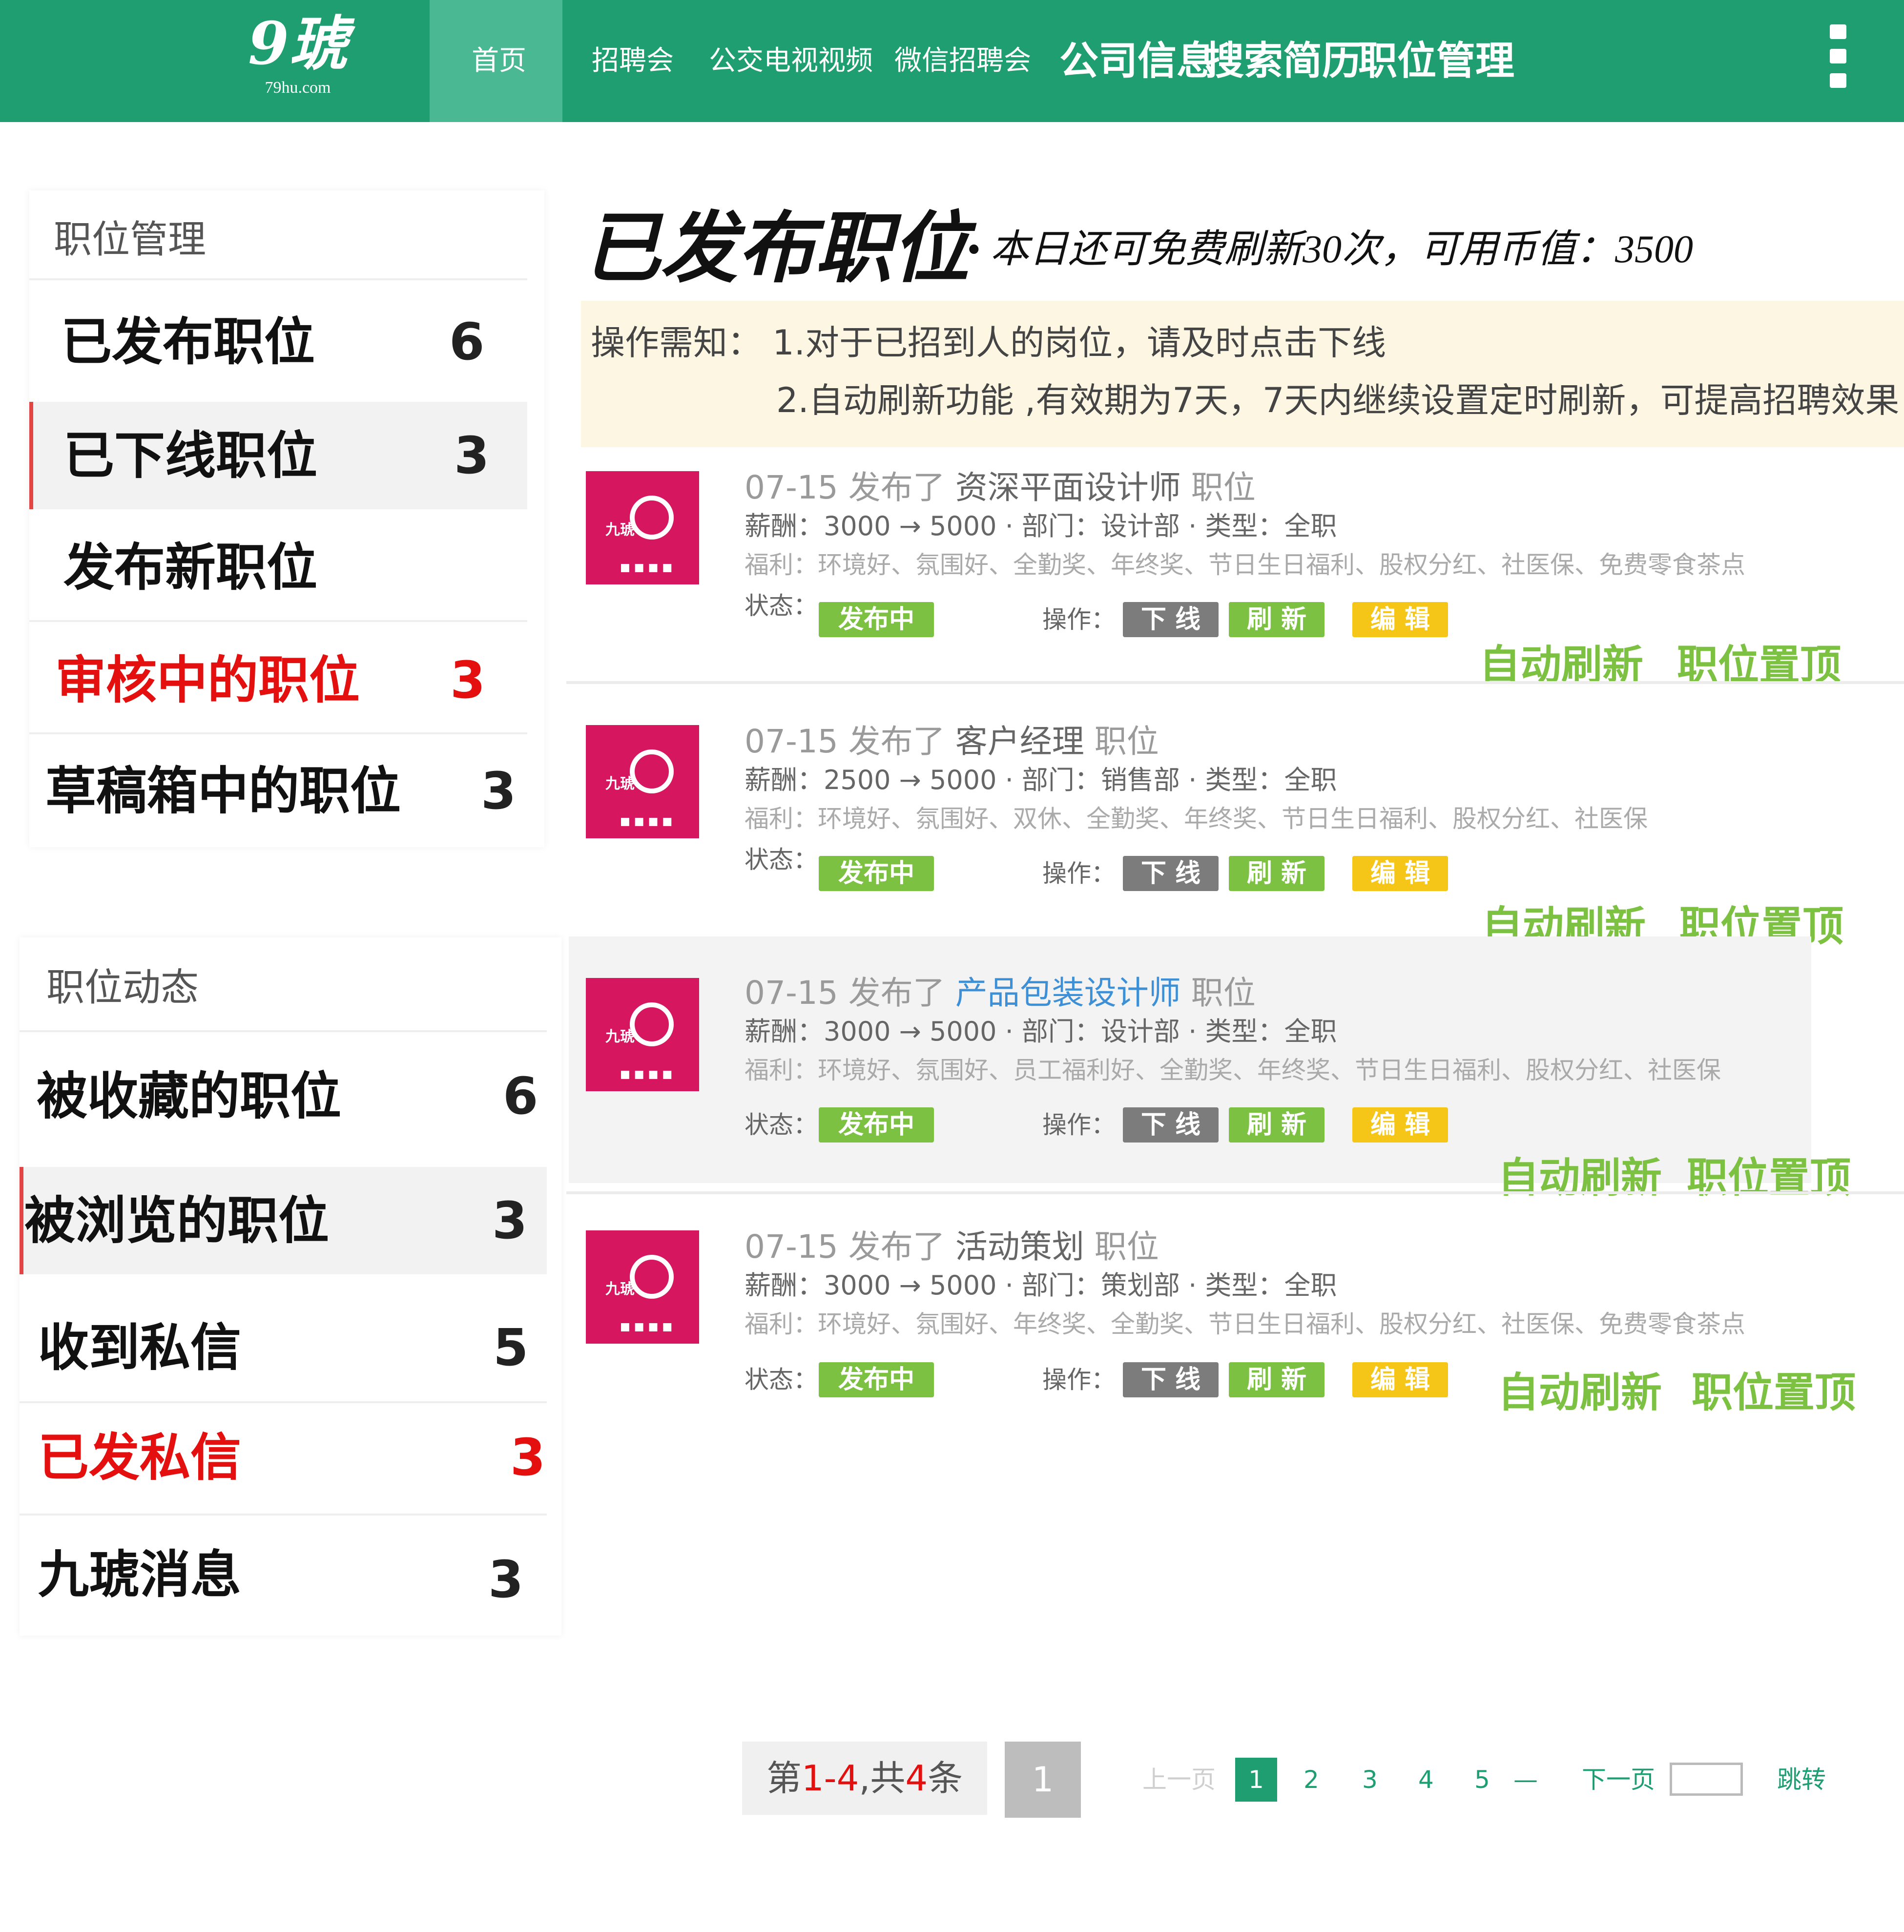 The height and width of the screenshot is (1932, 1904). I want to click on sidebar-item-viewed: 被浏览的职位 3, so click(283, 1221).